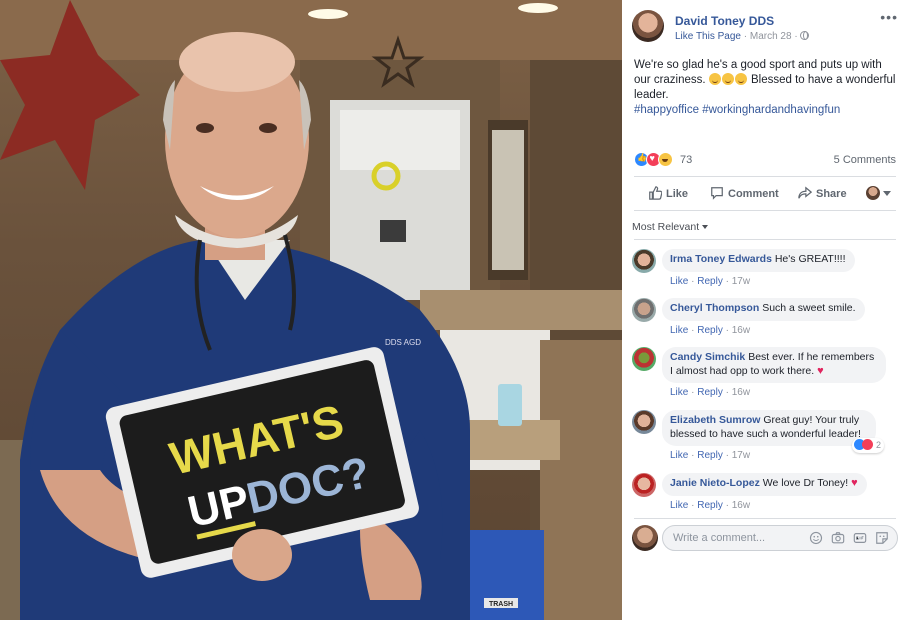  Describe the element at coordinates (860, 538) in the screenshot. I see `gif-icon` at that location.